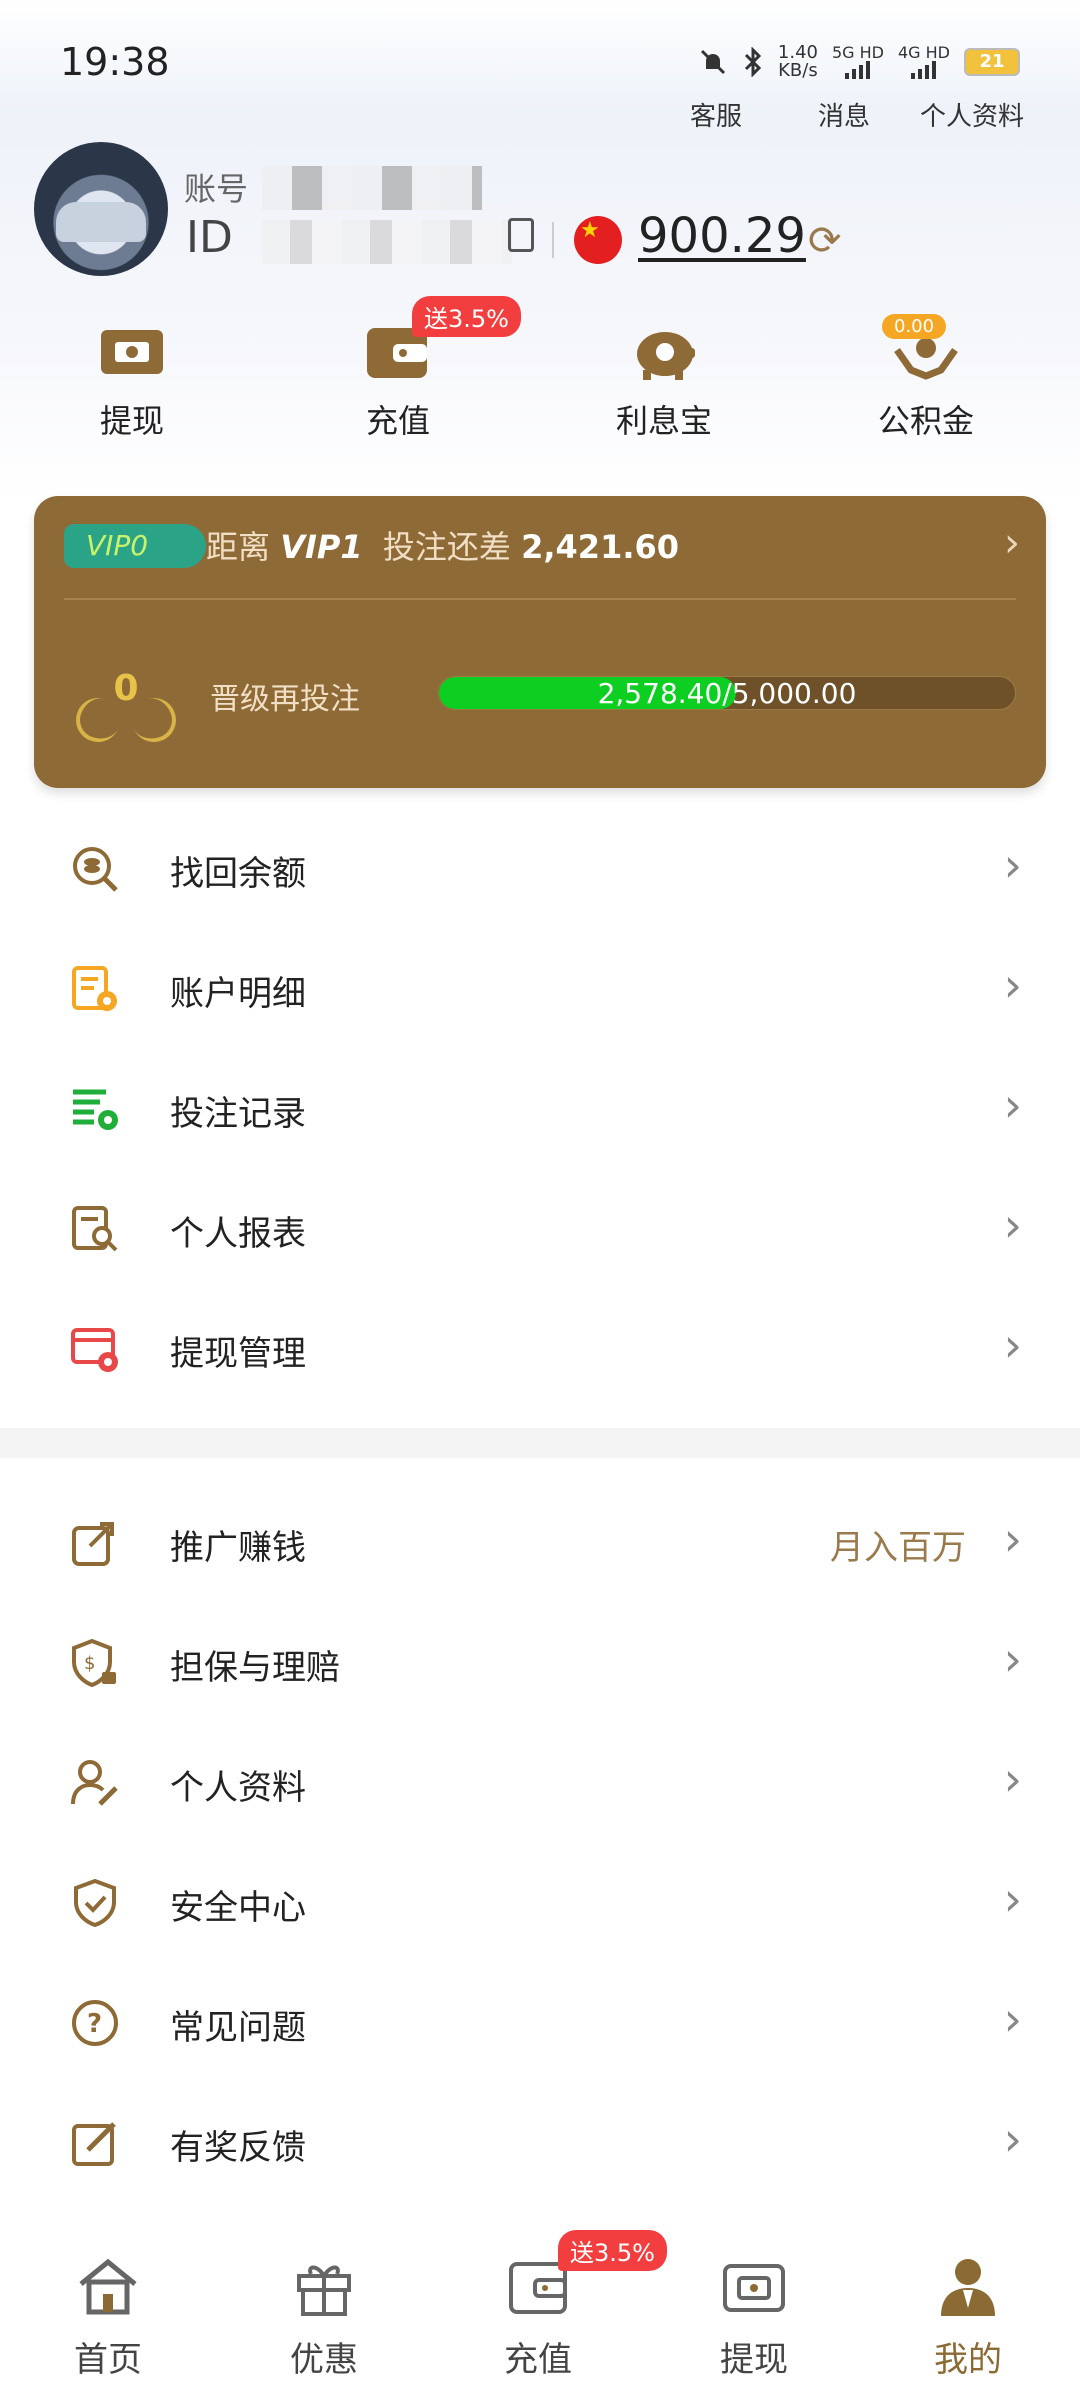 The width and height of the screenshot is (1080, 2400). What do you see at coordinates (372, 188) in the screenshot?
I see `account-redacted` at bounding box center [372, 188].